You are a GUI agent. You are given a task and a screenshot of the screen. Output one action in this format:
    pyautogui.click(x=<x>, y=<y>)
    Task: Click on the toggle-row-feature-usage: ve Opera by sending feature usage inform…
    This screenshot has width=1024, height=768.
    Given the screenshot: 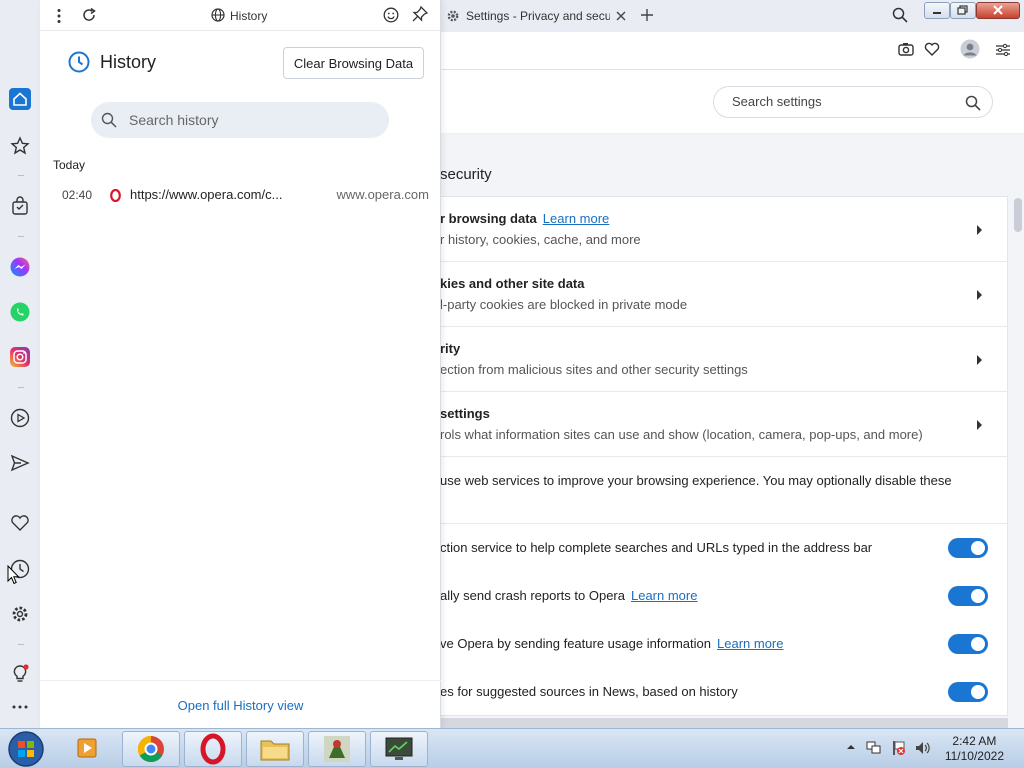 What is the action you would take?
    pyautogui.click(x=724, y=643)
    